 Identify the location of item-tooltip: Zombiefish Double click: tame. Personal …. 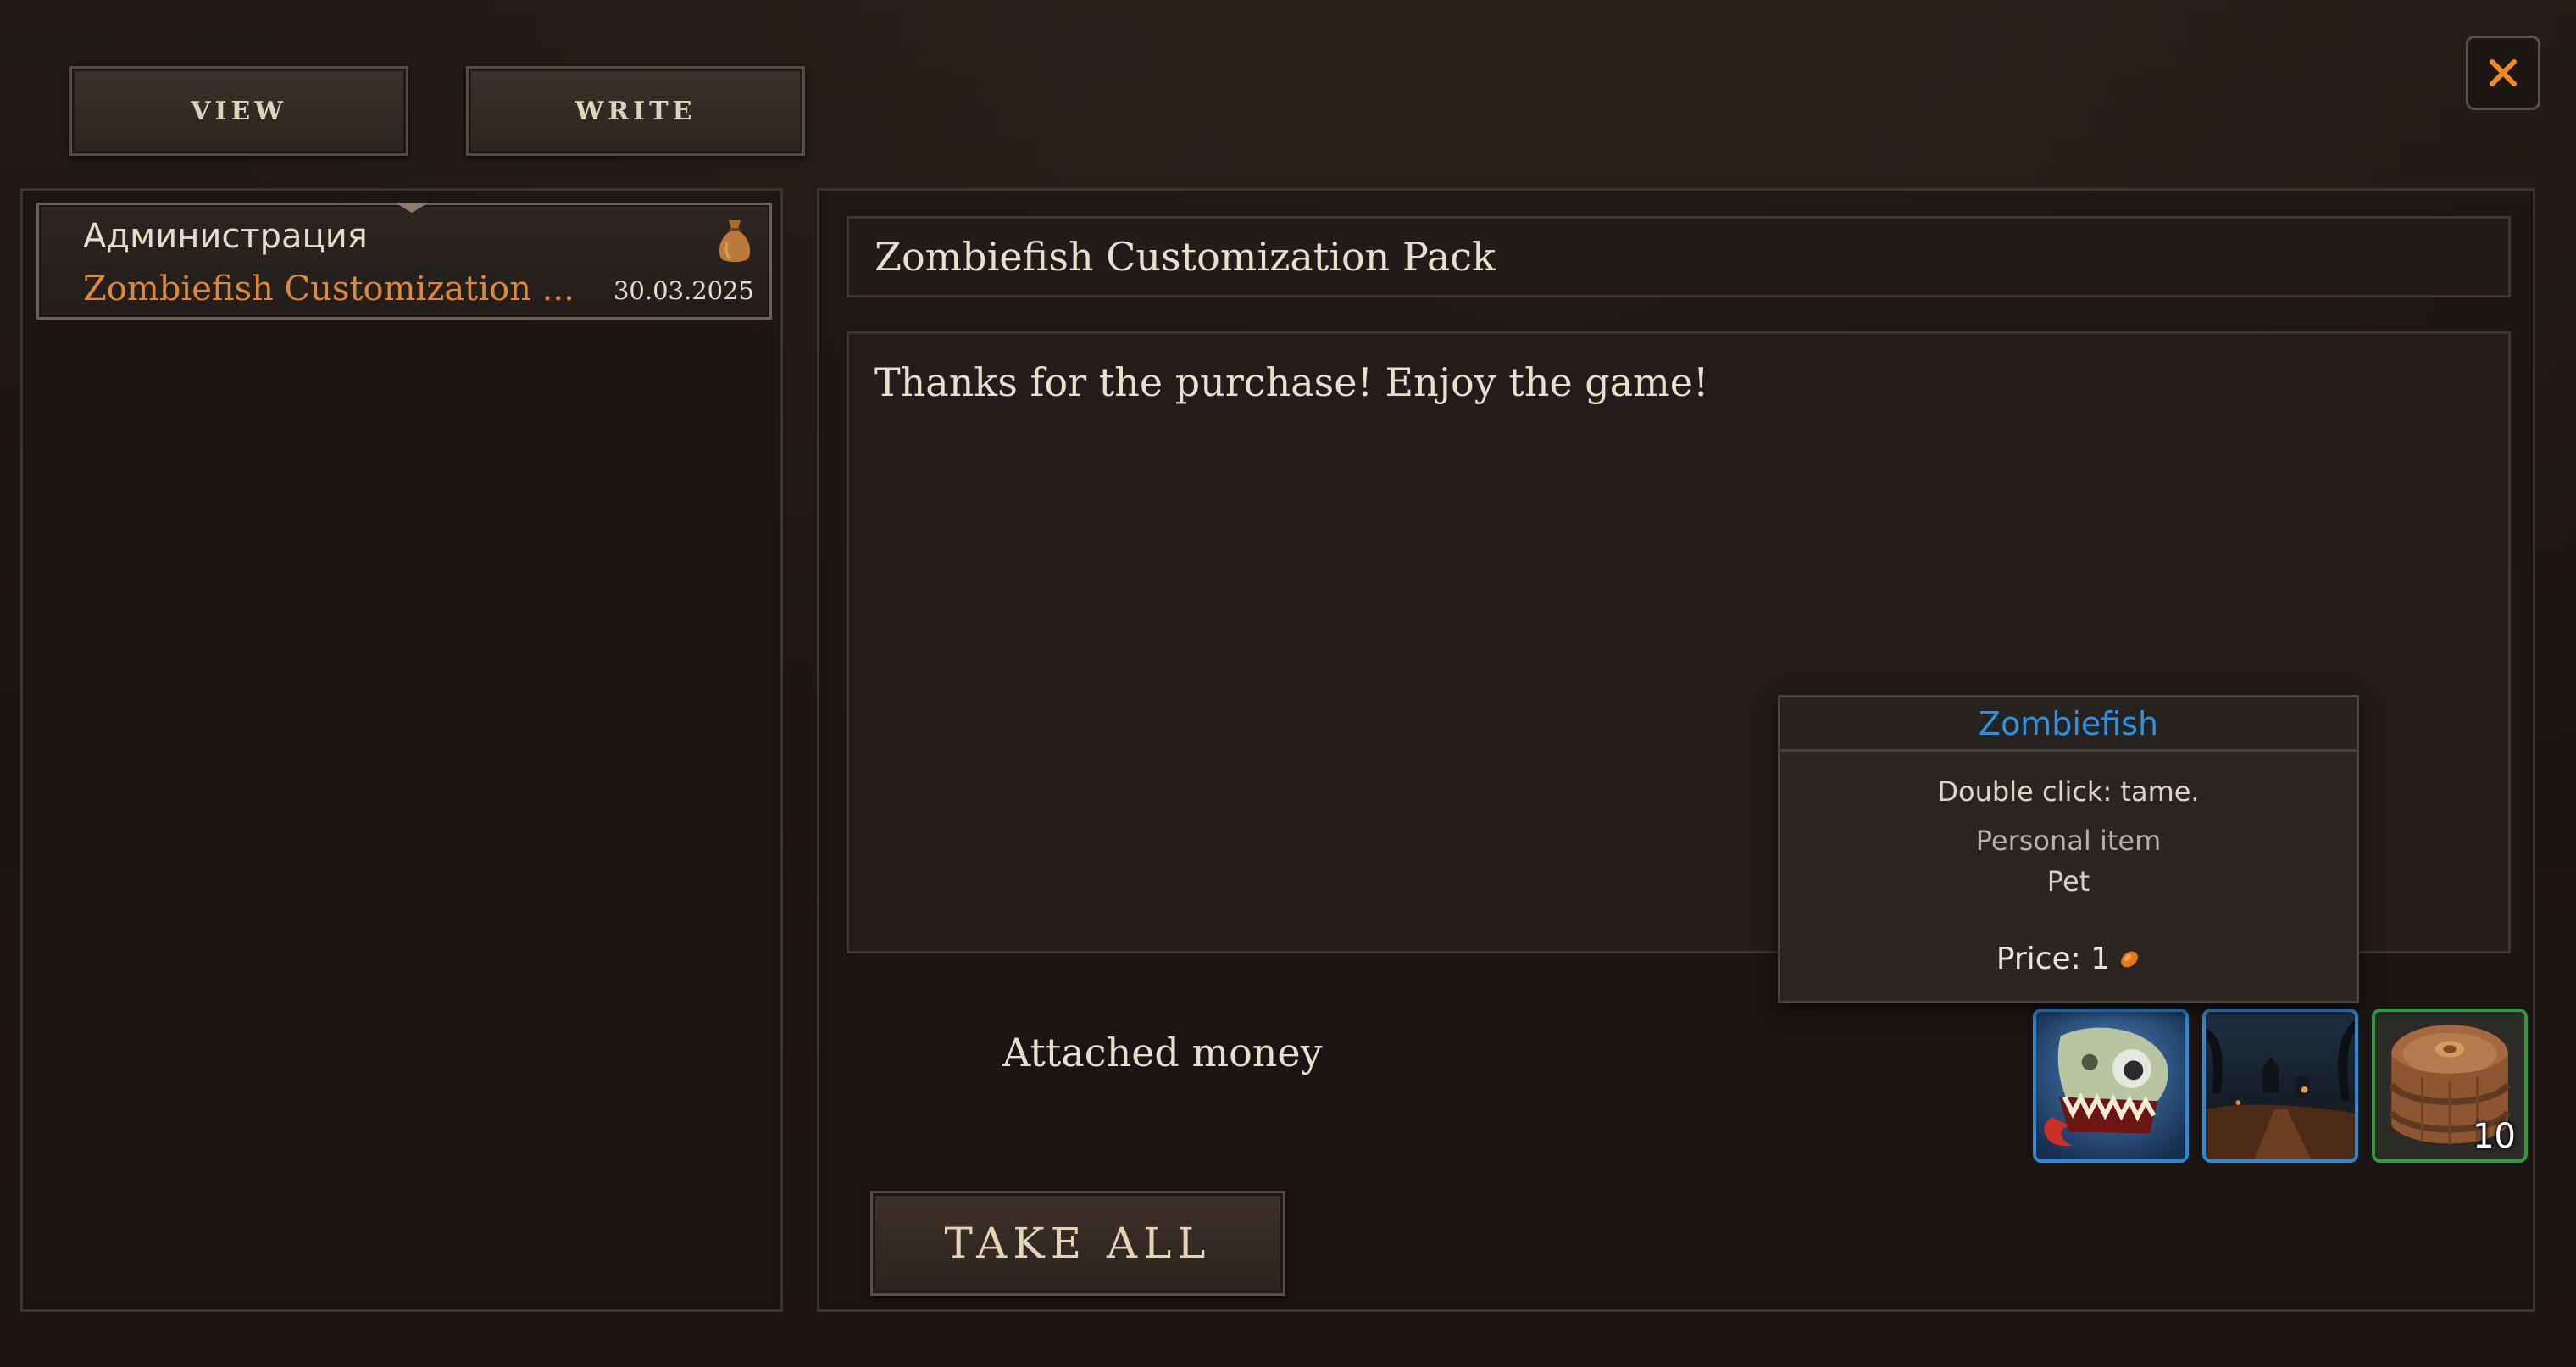
(2068, 849).